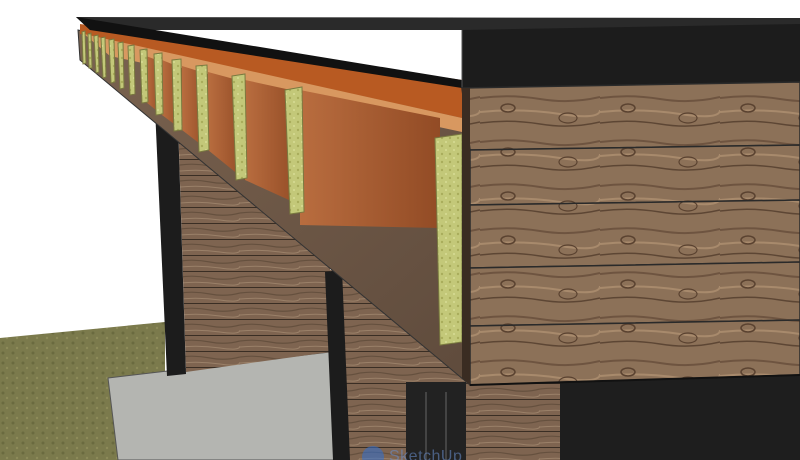  Describe the element at coordinates (466, 236) in the screenshot. I see `overhang-side-edge` at that location.